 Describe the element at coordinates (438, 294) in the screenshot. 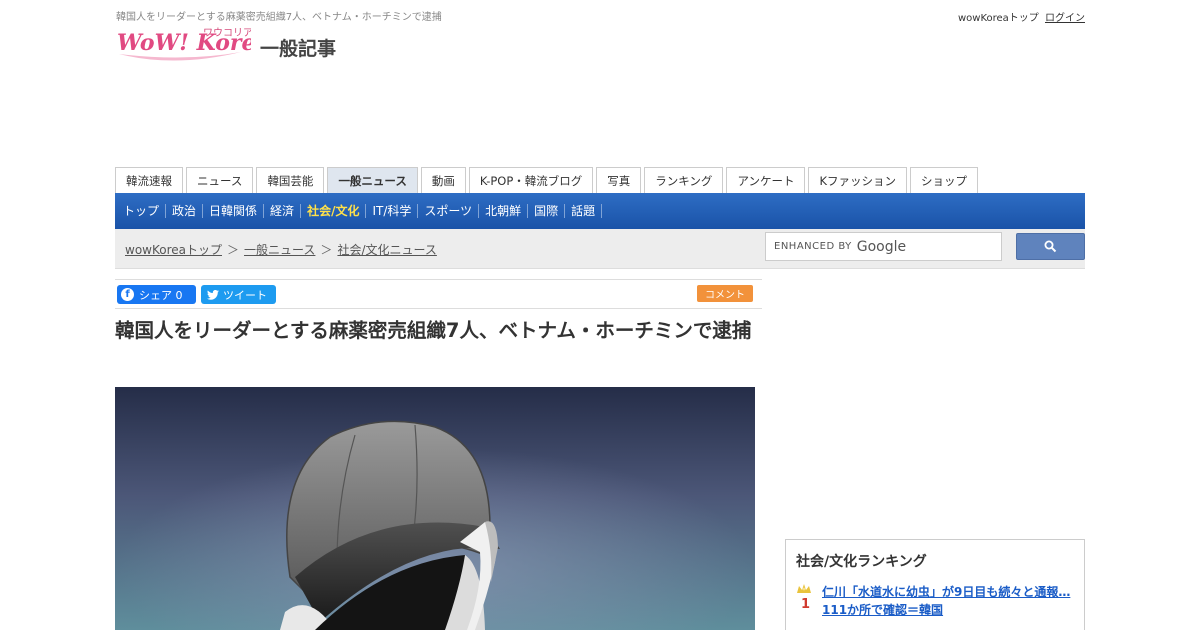

I see `share-bar: f シェア 0 ツイート コメント` at that location.